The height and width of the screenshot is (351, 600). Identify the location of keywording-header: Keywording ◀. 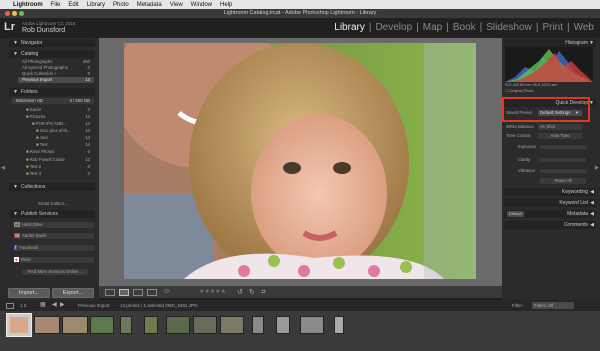
(550, 192).